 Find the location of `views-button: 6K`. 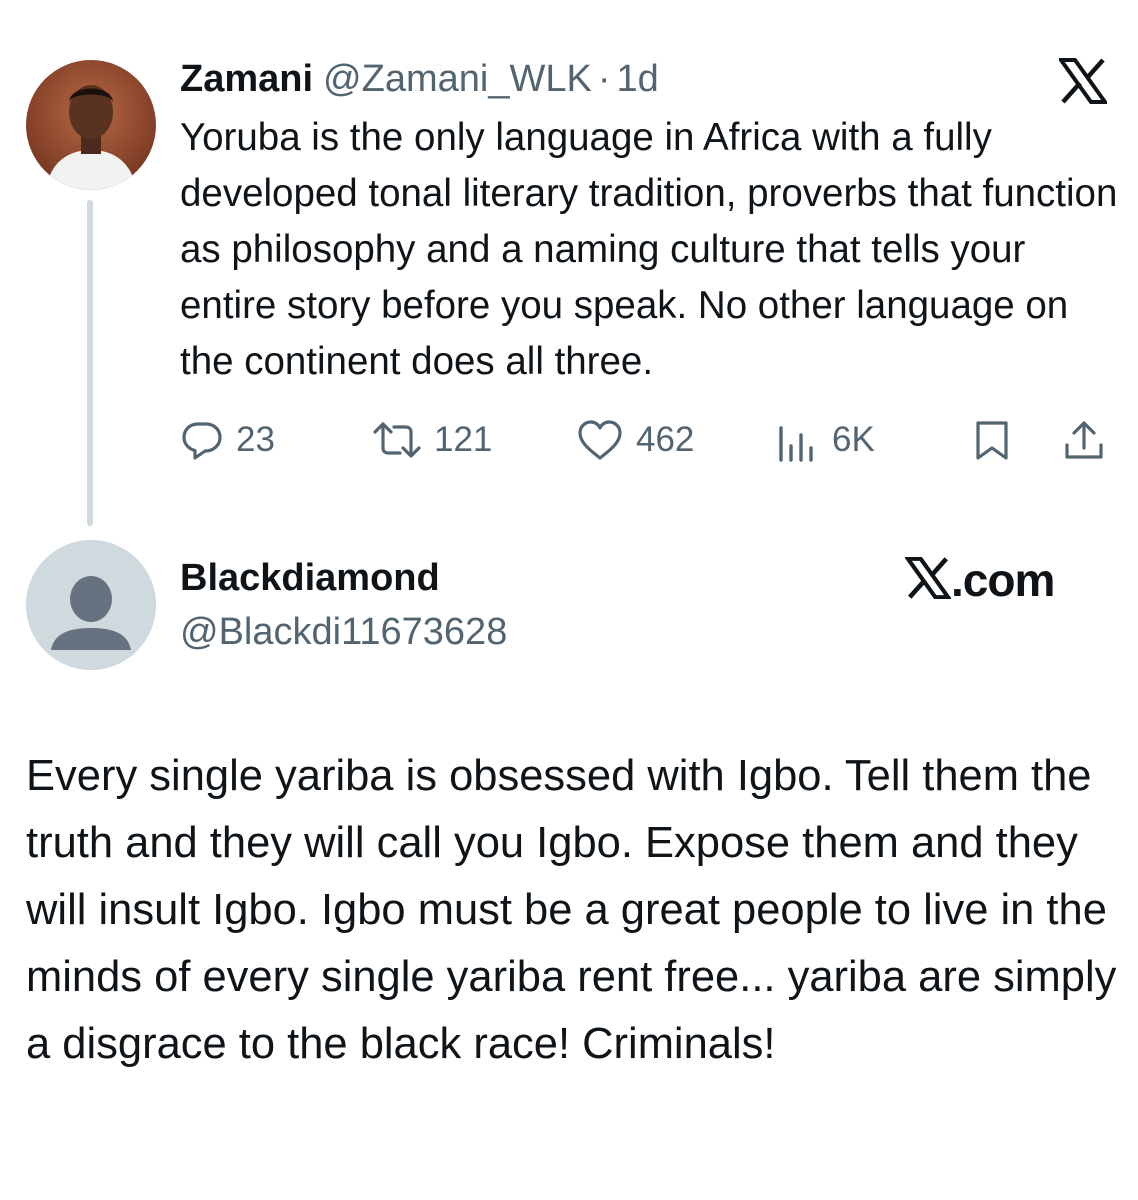

views-button: 6K is located at coordinates (825, 440).